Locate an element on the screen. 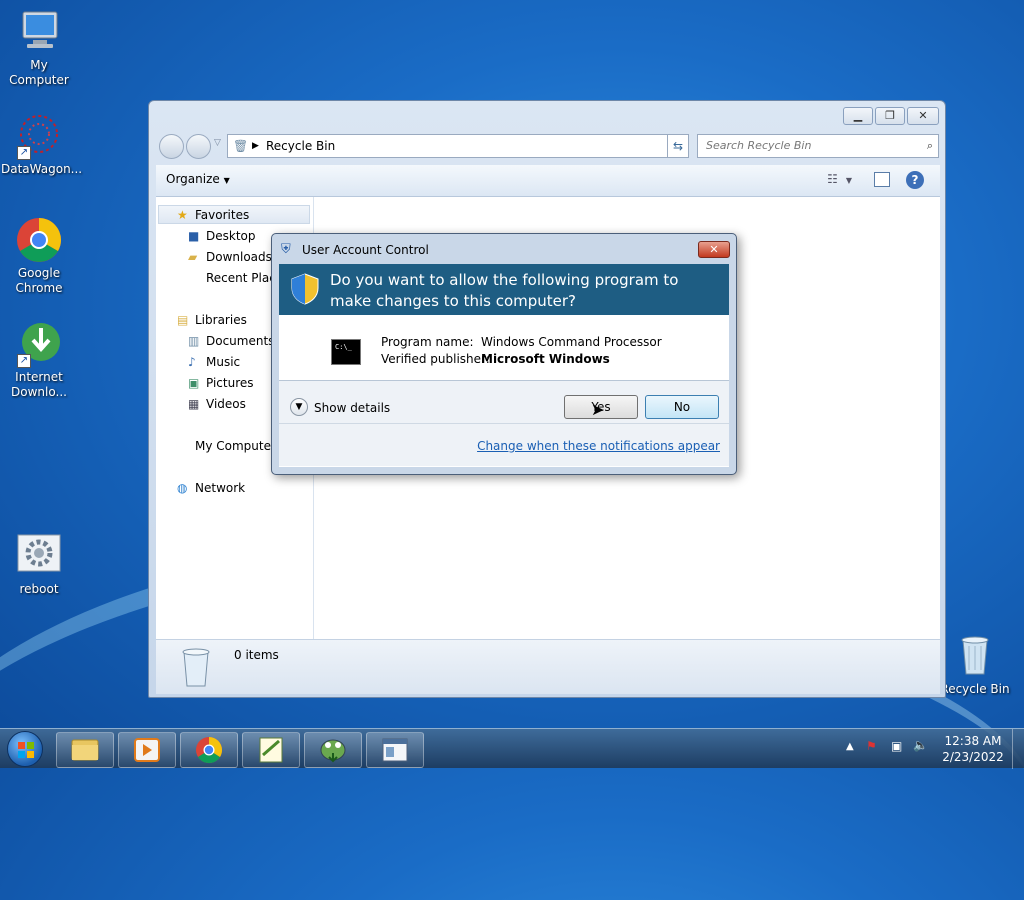 The height and width of the screenshot is (900, 1024). nav-documents: ▥ Documents is located at coordinates (231, 341).